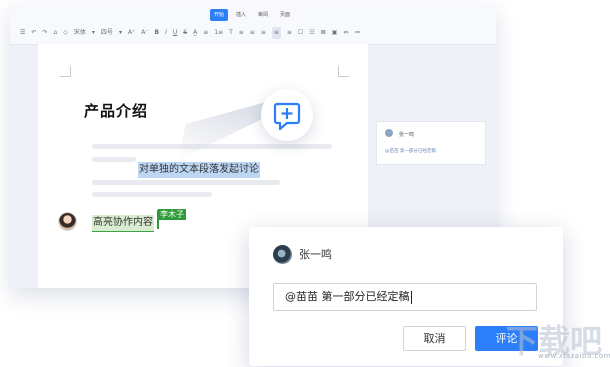  What do you see at coordinates (80, 33) in the screenshot?
I see `font-family-select: 宋体` at bounding box center [80, 33].